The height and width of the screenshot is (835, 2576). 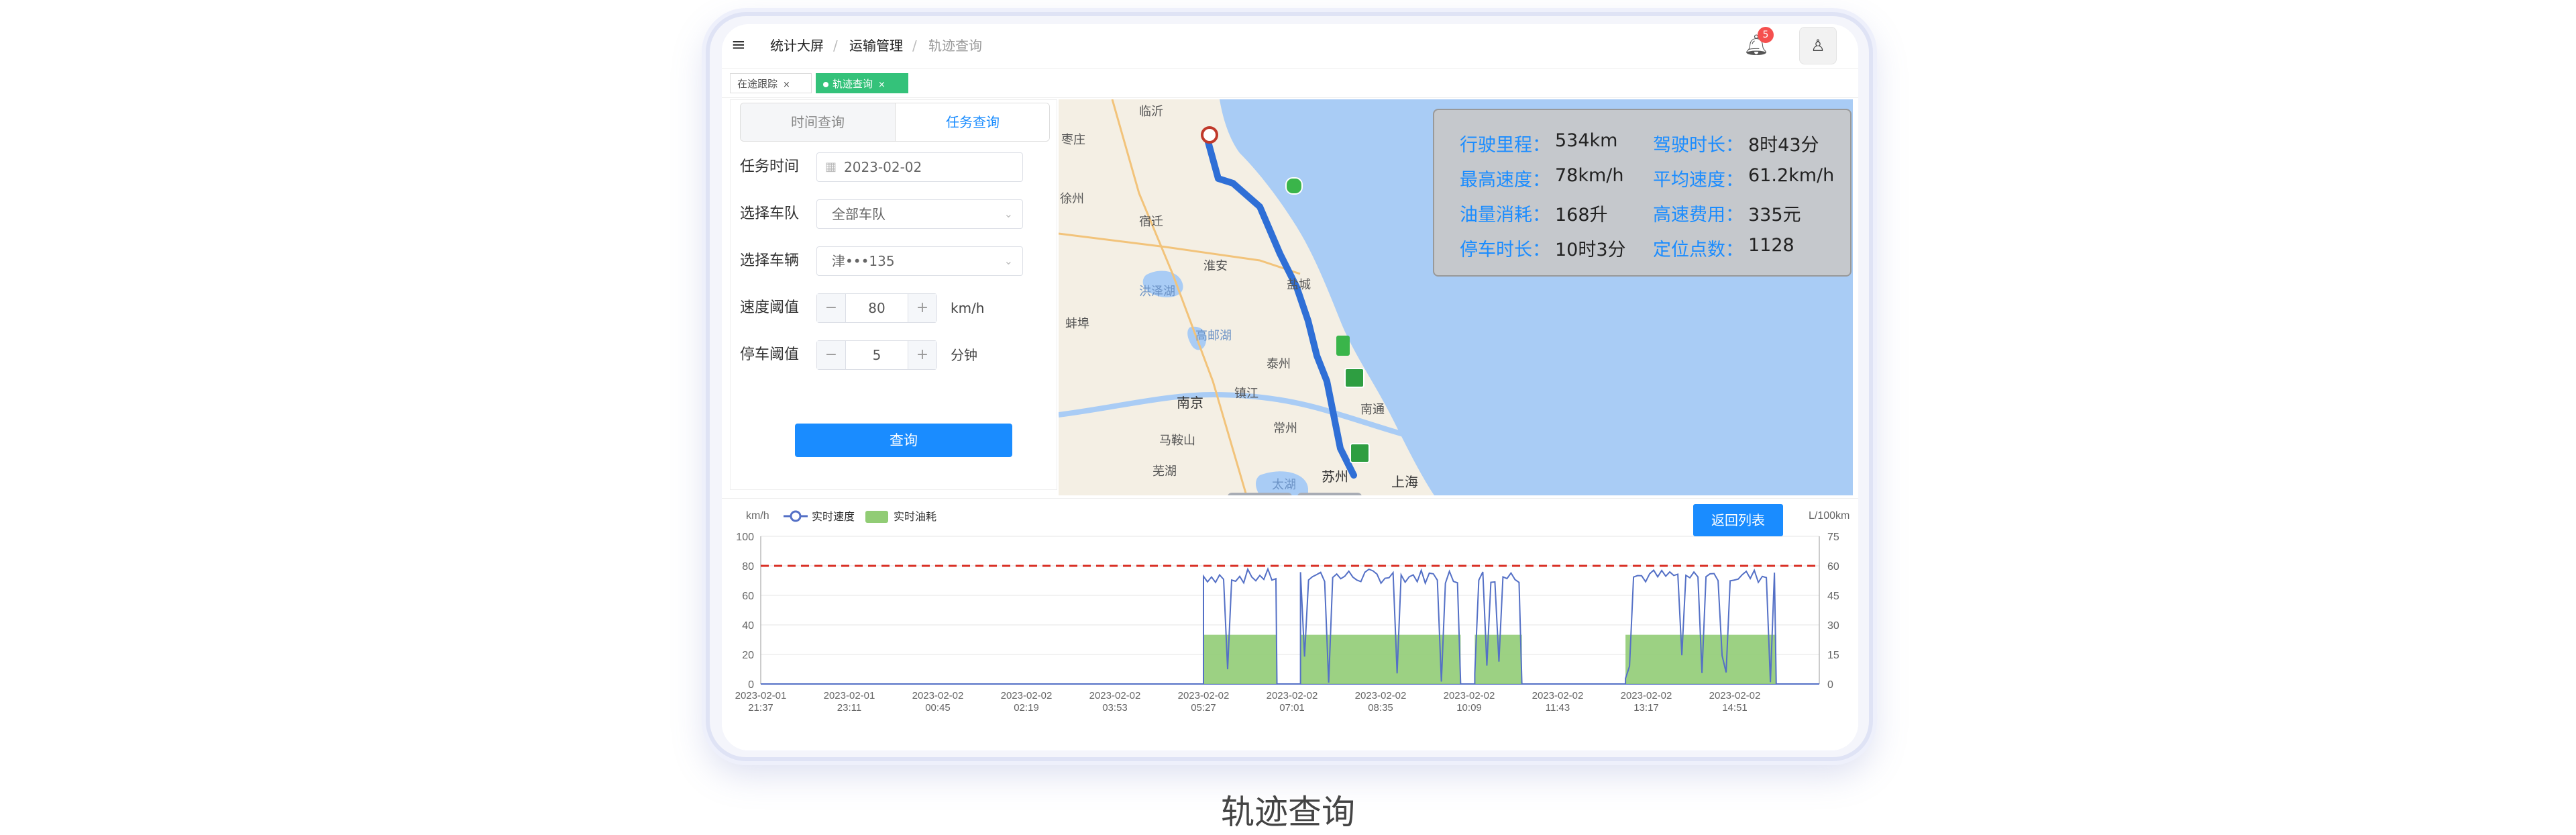 I want to click on map-label: 宿迁, so click(x=1151, y=222).